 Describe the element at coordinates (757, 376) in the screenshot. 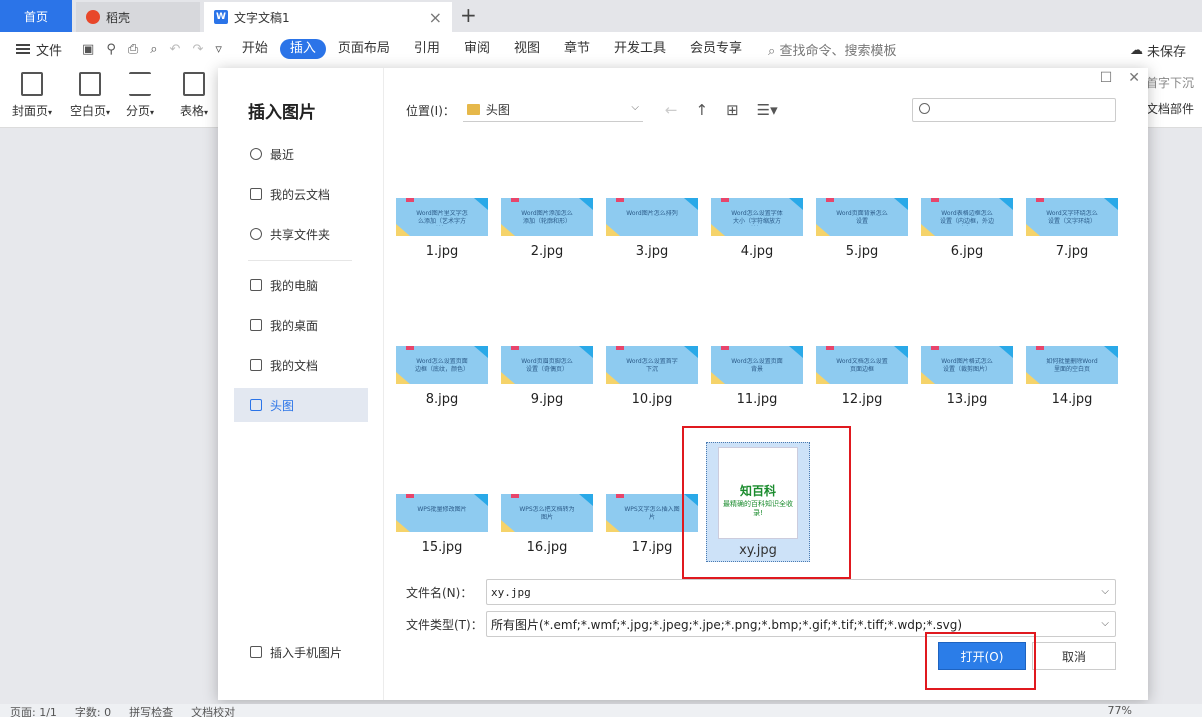

I see `file-item-11: Word怎么设置页面背景 11.jpg` at that location.